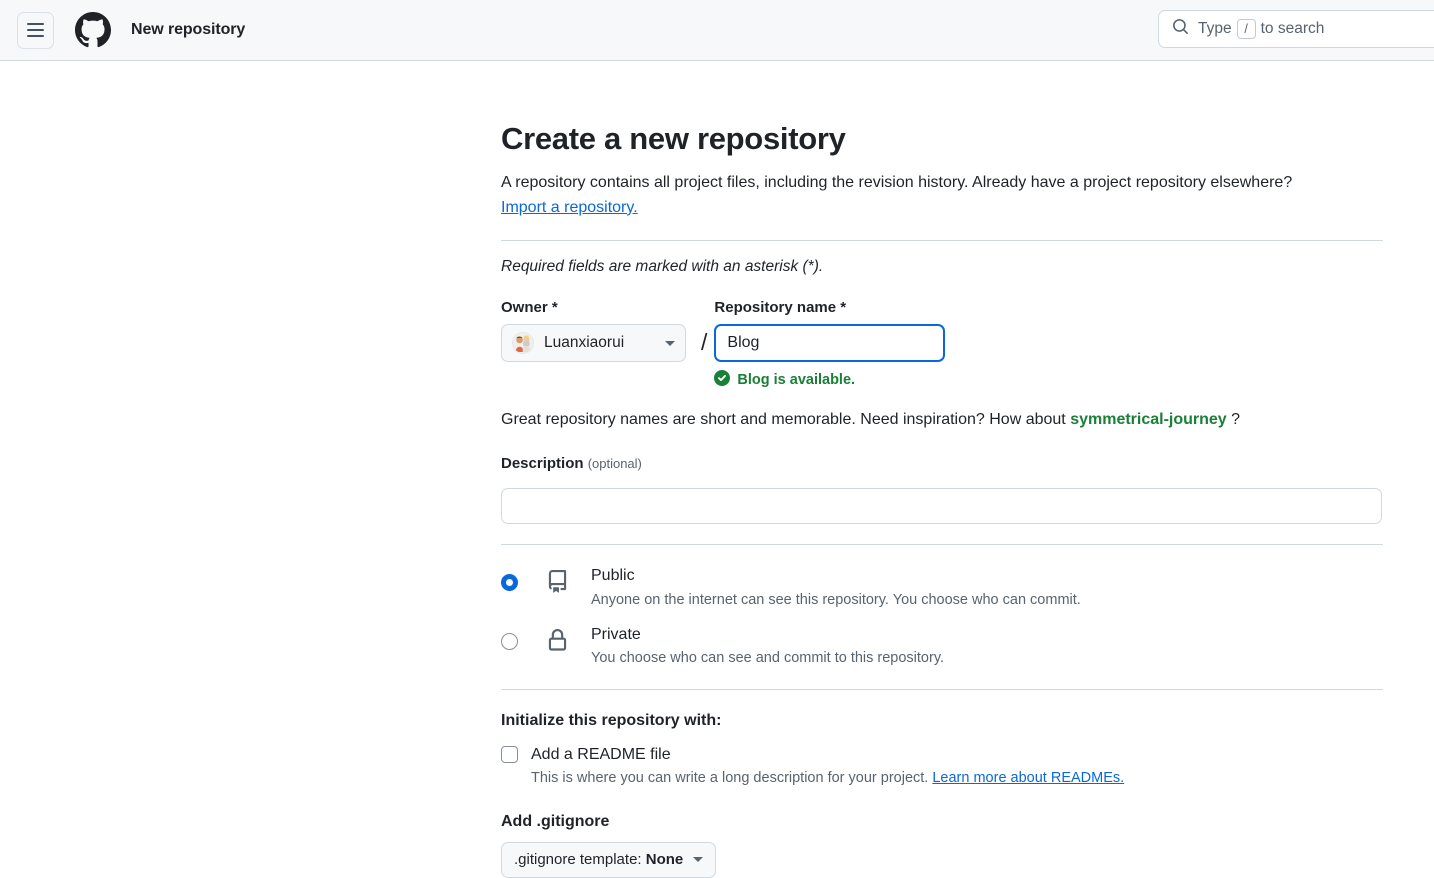  What do you see at coordinates (942, 545) in the screenshot?
I see `divider-visibility` at bounding box center [942, 545].